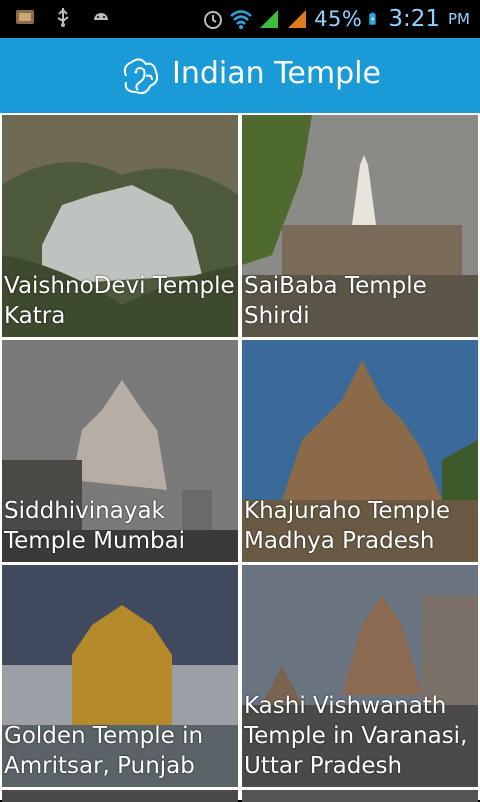 The height and width of the screenshot is (802, 480). I want to click on usb-icon, so click(63, 17).